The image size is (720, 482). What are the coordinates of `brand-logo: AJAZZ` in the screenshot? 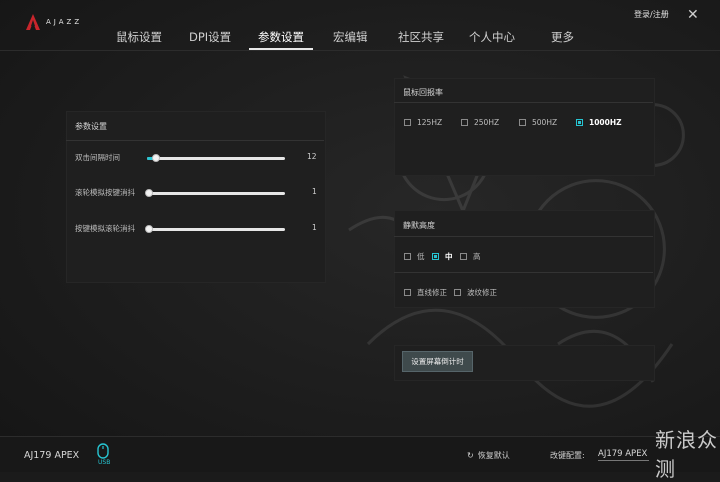 It's located at (54, 22).